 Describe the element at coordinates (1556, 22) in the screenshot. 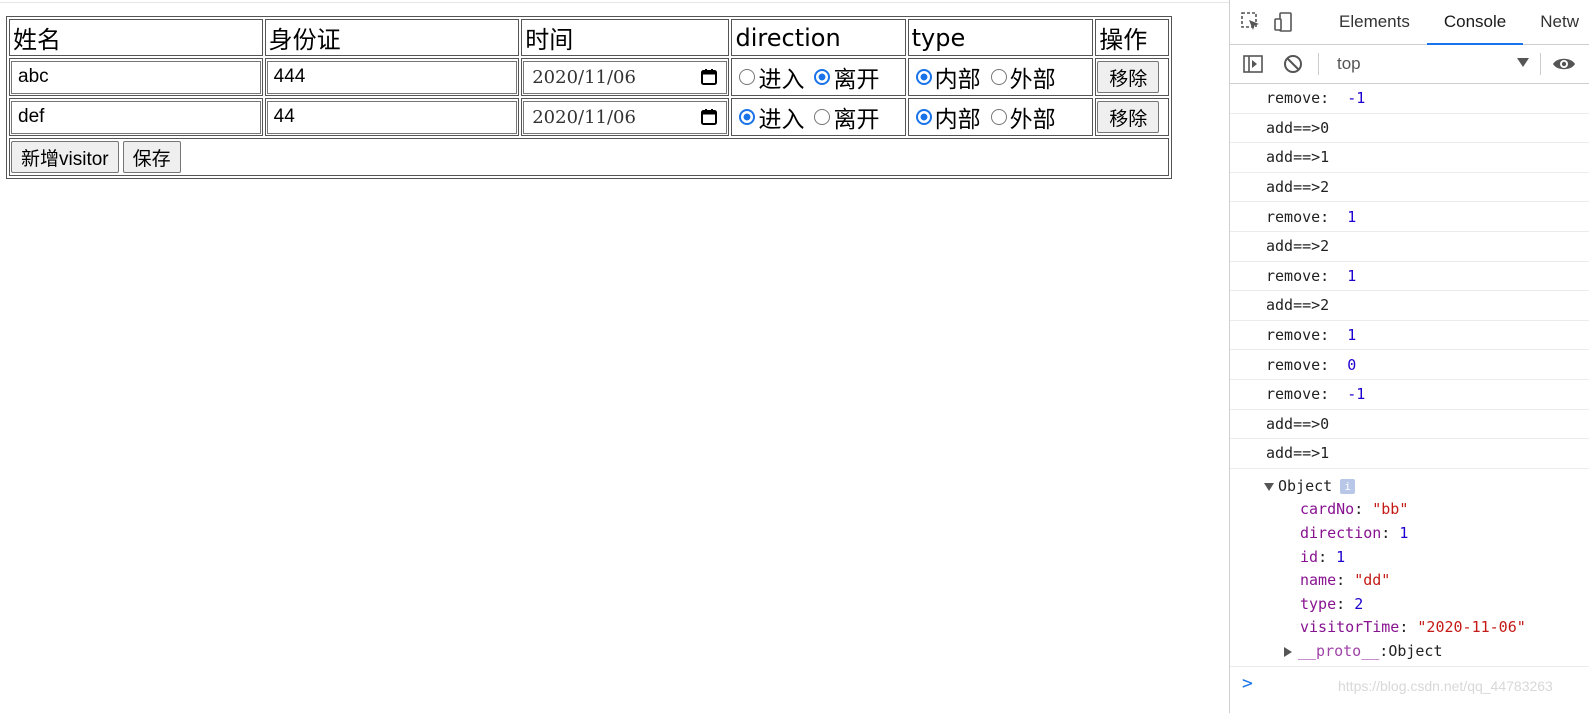

I see `tab-network: Netw` at that location.